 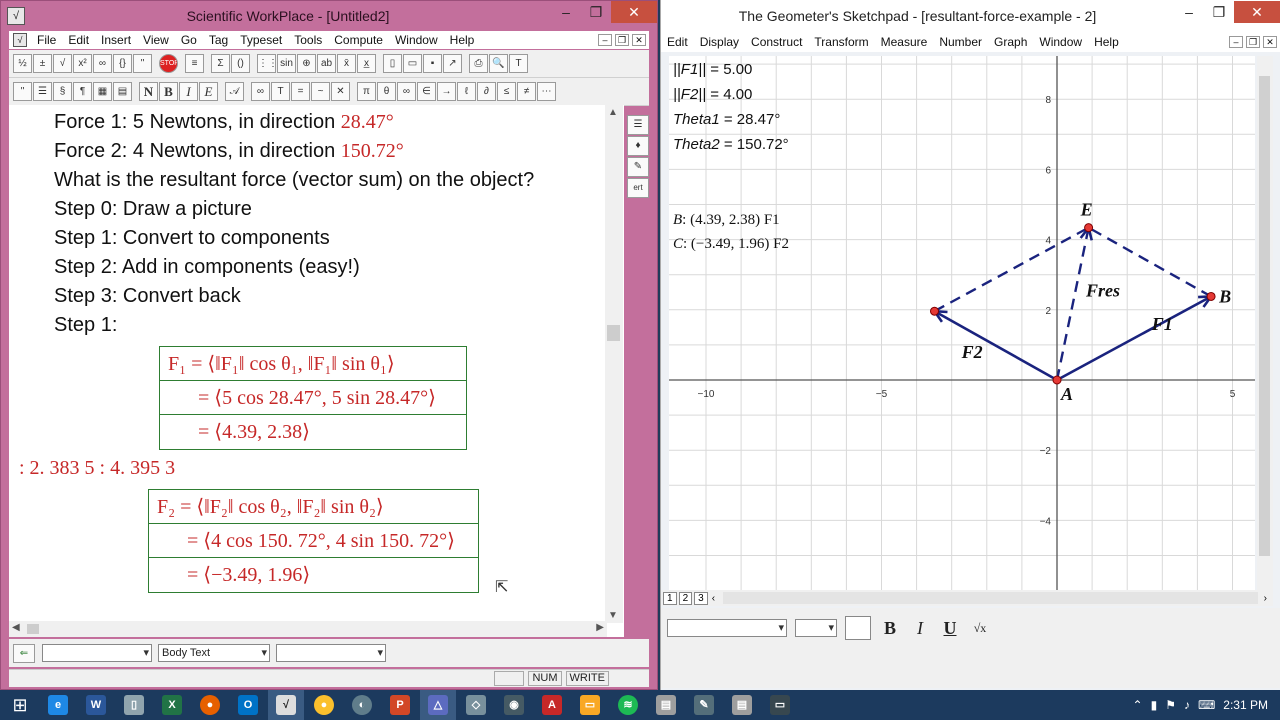 What do you see at coordinates (214, 653) in the screenshot?
I see `body-text-select: Body Text` at bounding box center [214, 653].